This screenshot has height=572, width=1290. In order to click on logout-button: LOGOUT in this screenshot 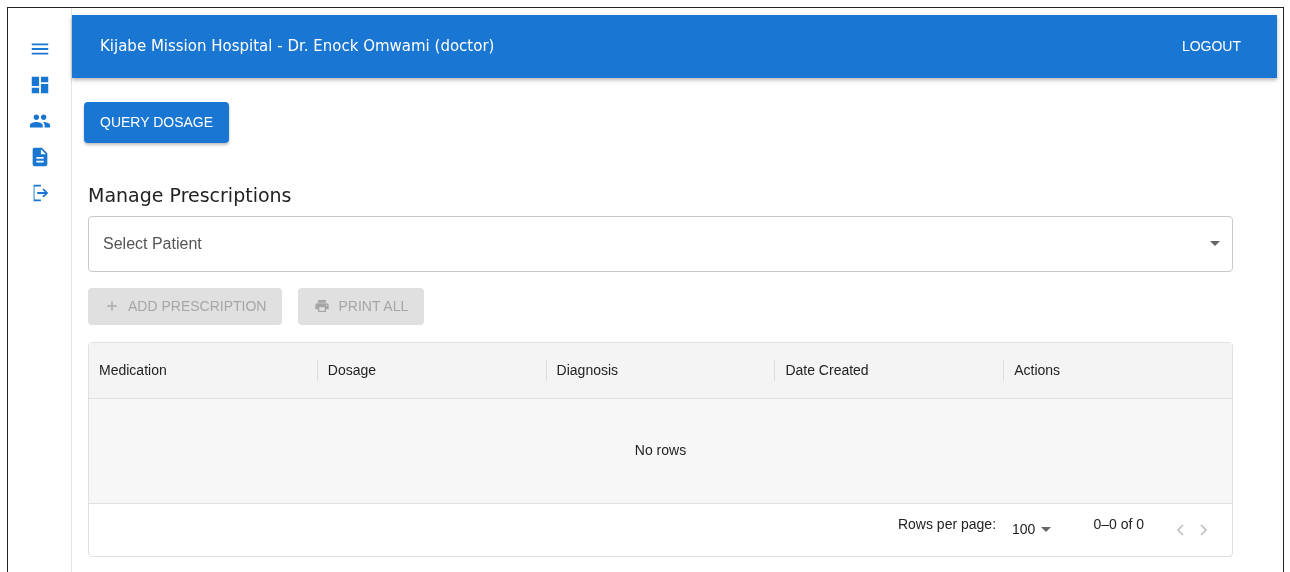, I will do `click(1211, 46)`.